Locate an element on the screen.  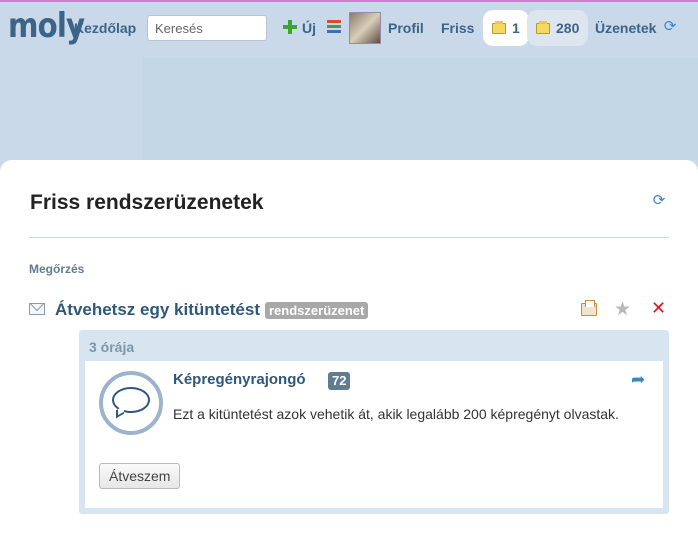
message-tag: rendszerüzenet is located at coordinates (317, 310).